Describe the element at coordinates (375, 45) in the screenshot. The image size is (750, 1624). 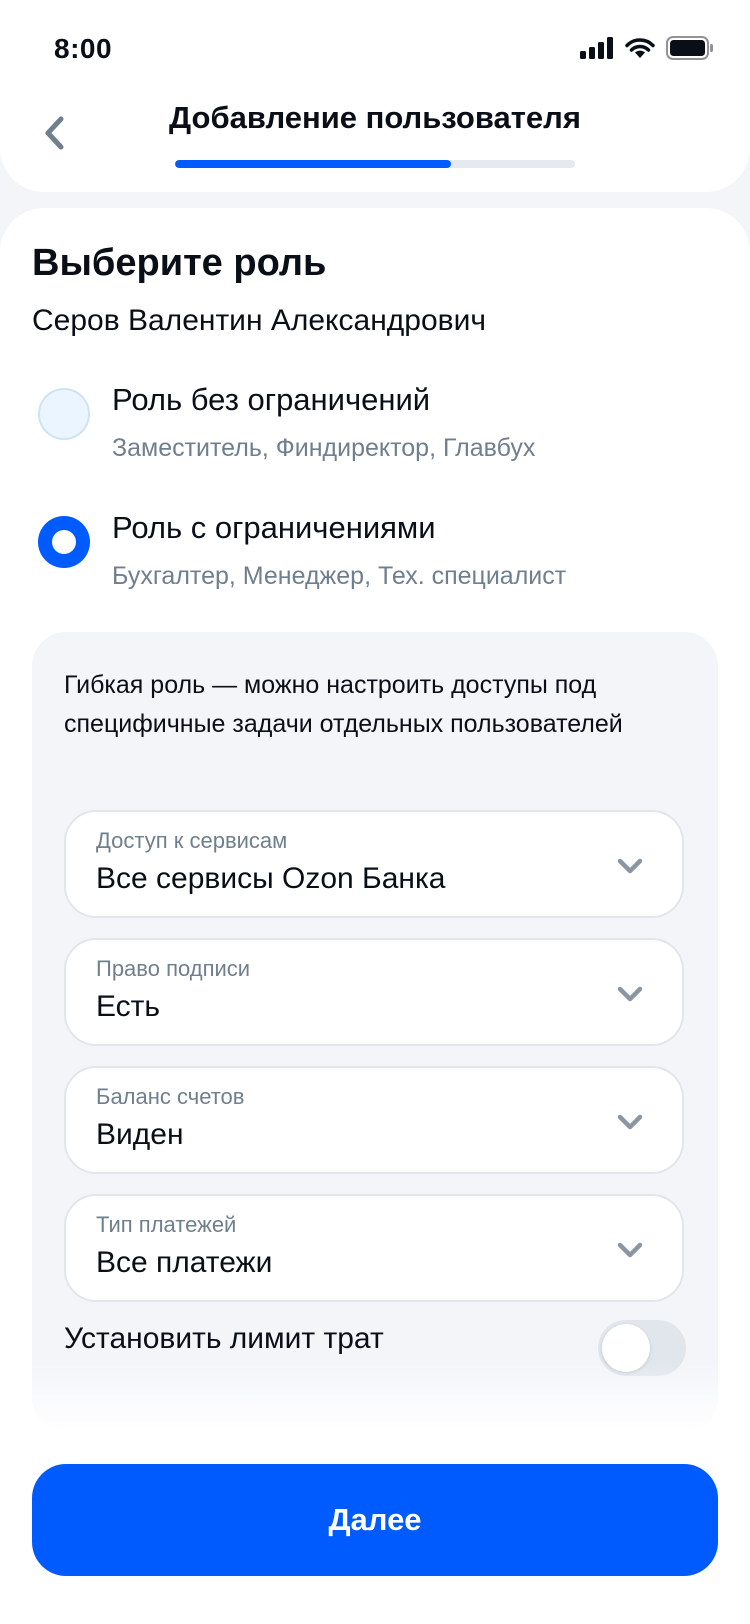
I see `status-bar: 8:00` at that location.